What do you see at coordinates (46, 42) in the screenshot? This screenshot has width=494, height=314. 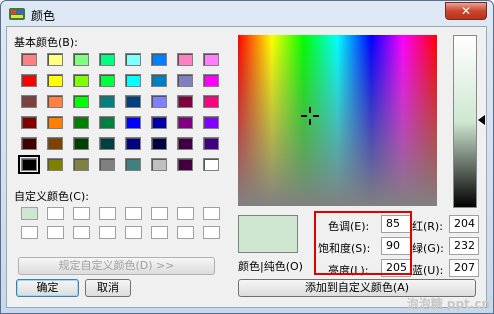 I see `basic-colors-label: 基本颜色(B):` at bounding box center [46, 42].